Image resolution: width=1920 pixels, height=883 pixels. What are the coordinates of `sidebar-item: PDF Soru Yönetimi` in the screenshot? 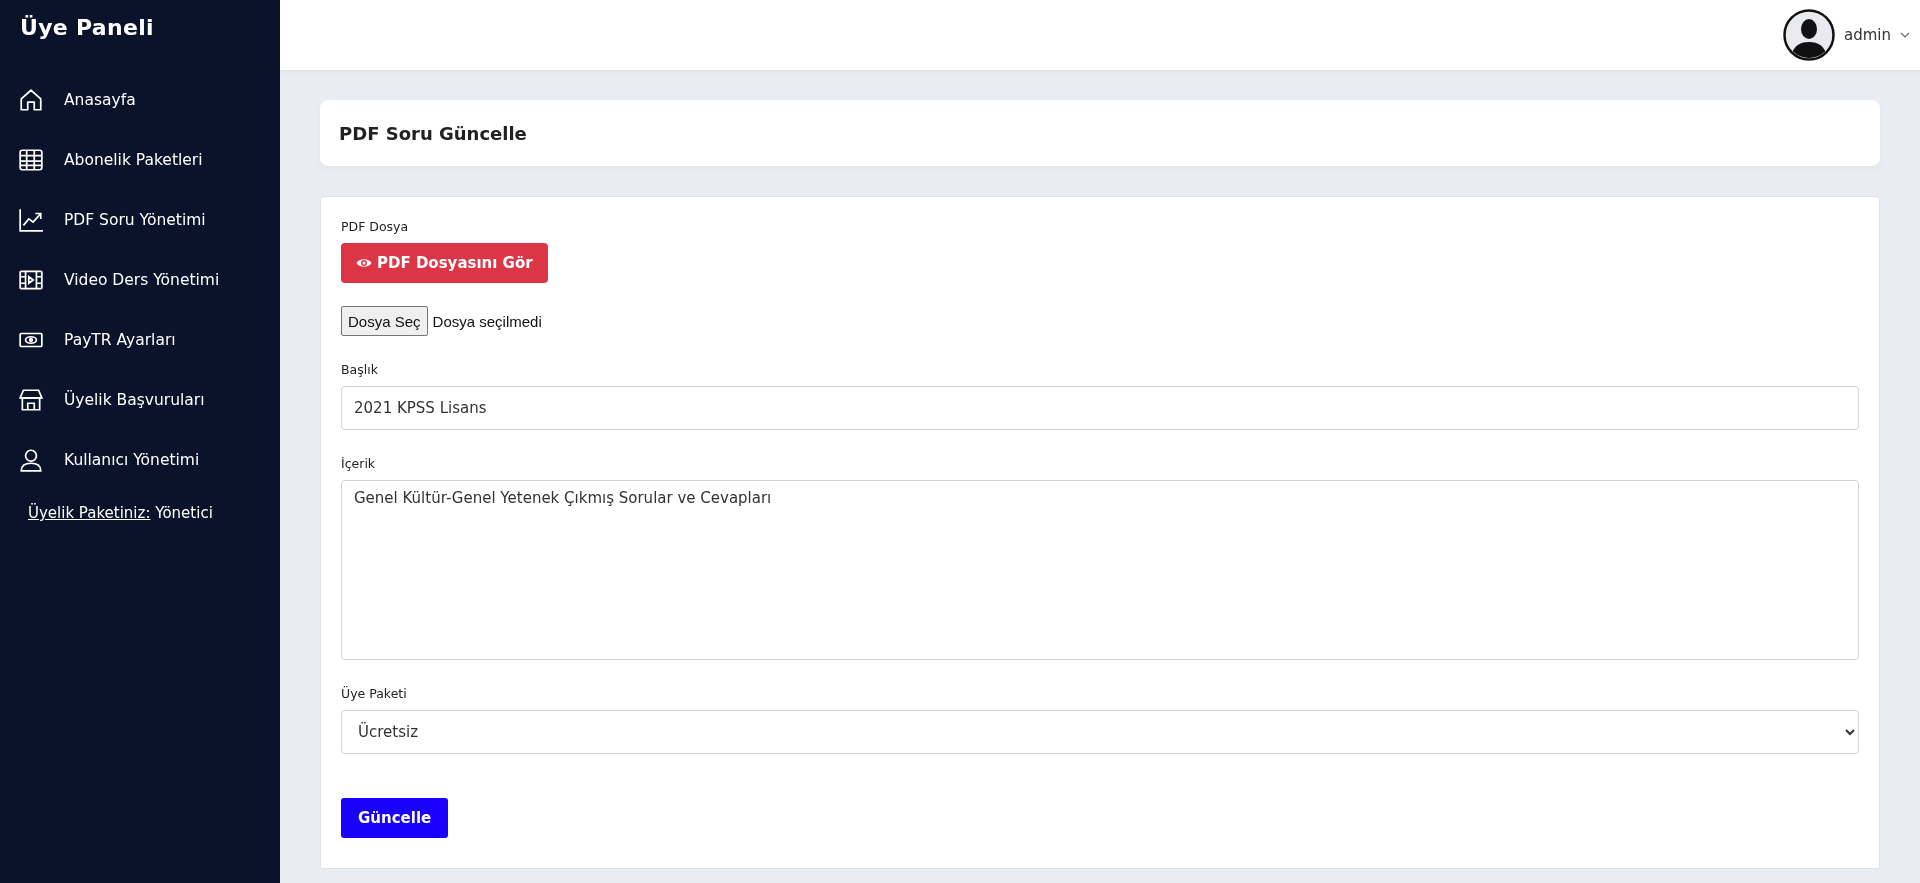 It's located at (140, 220).